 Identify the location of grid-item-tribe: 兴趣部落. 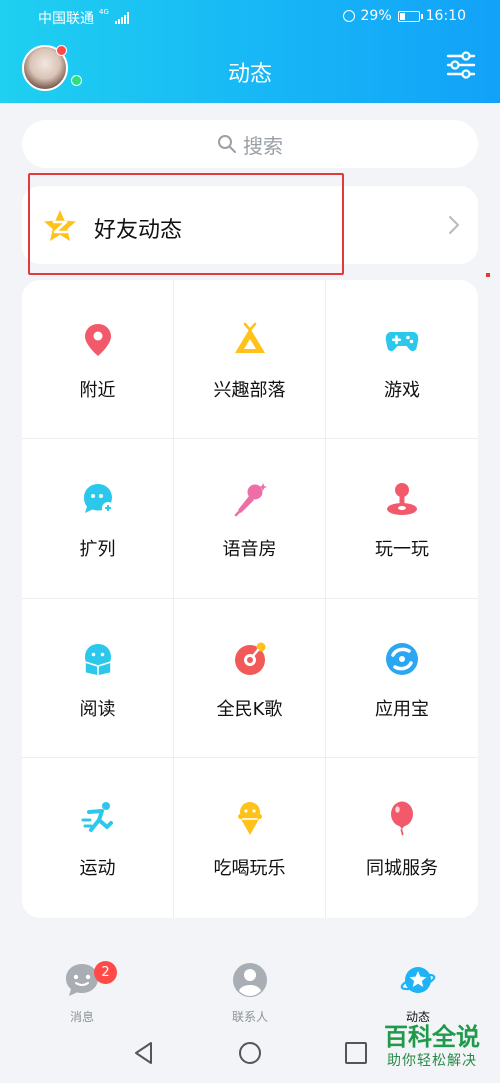
(250, 359).